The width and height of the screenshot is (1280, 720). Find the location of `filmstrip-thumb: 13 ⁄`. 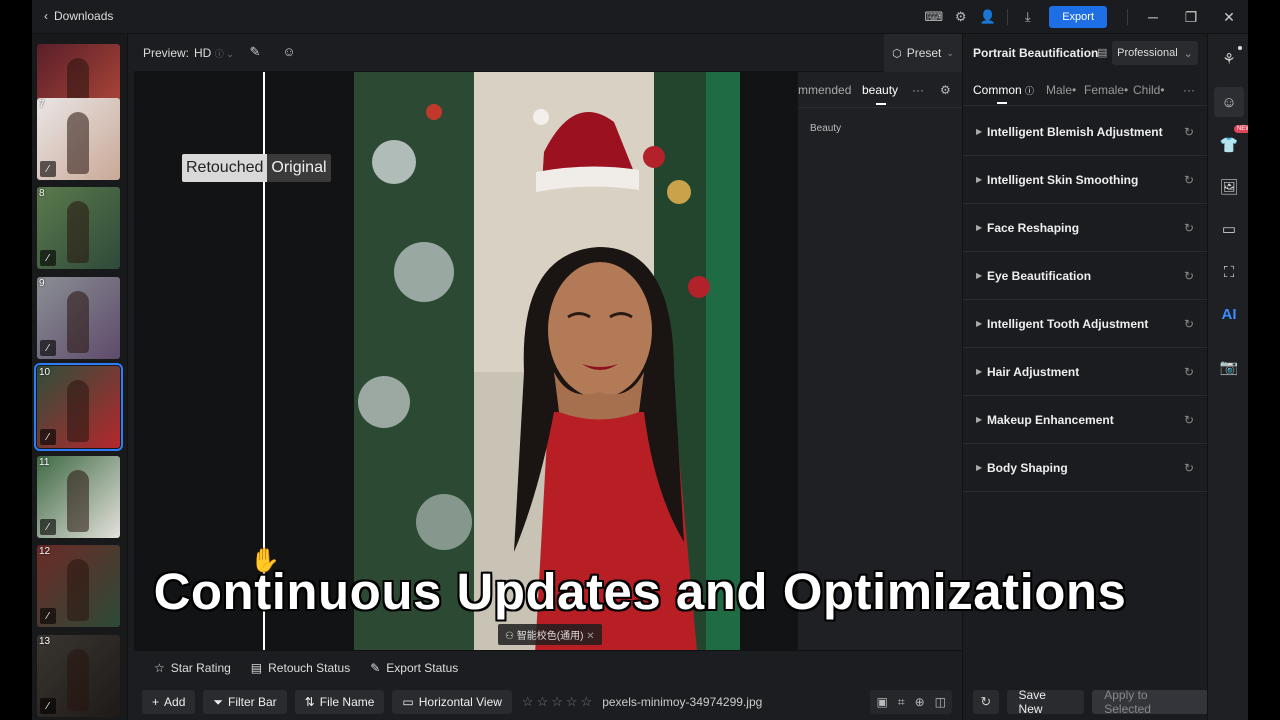

filmstrip-thumb: 13 ⁄ is located at coordinates (78, 676).